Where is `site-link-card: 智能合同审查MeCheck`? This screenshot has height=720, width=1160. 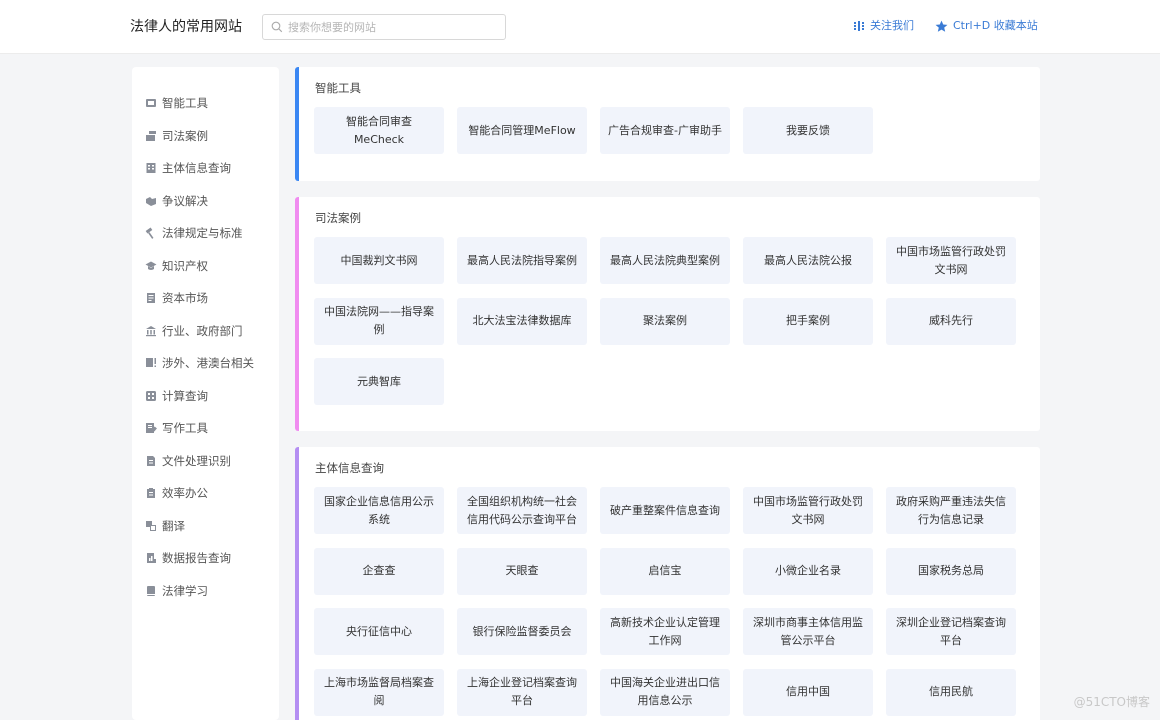
site-link-card: 智能合同审查MeCheck is located at coordinates (379, 130).